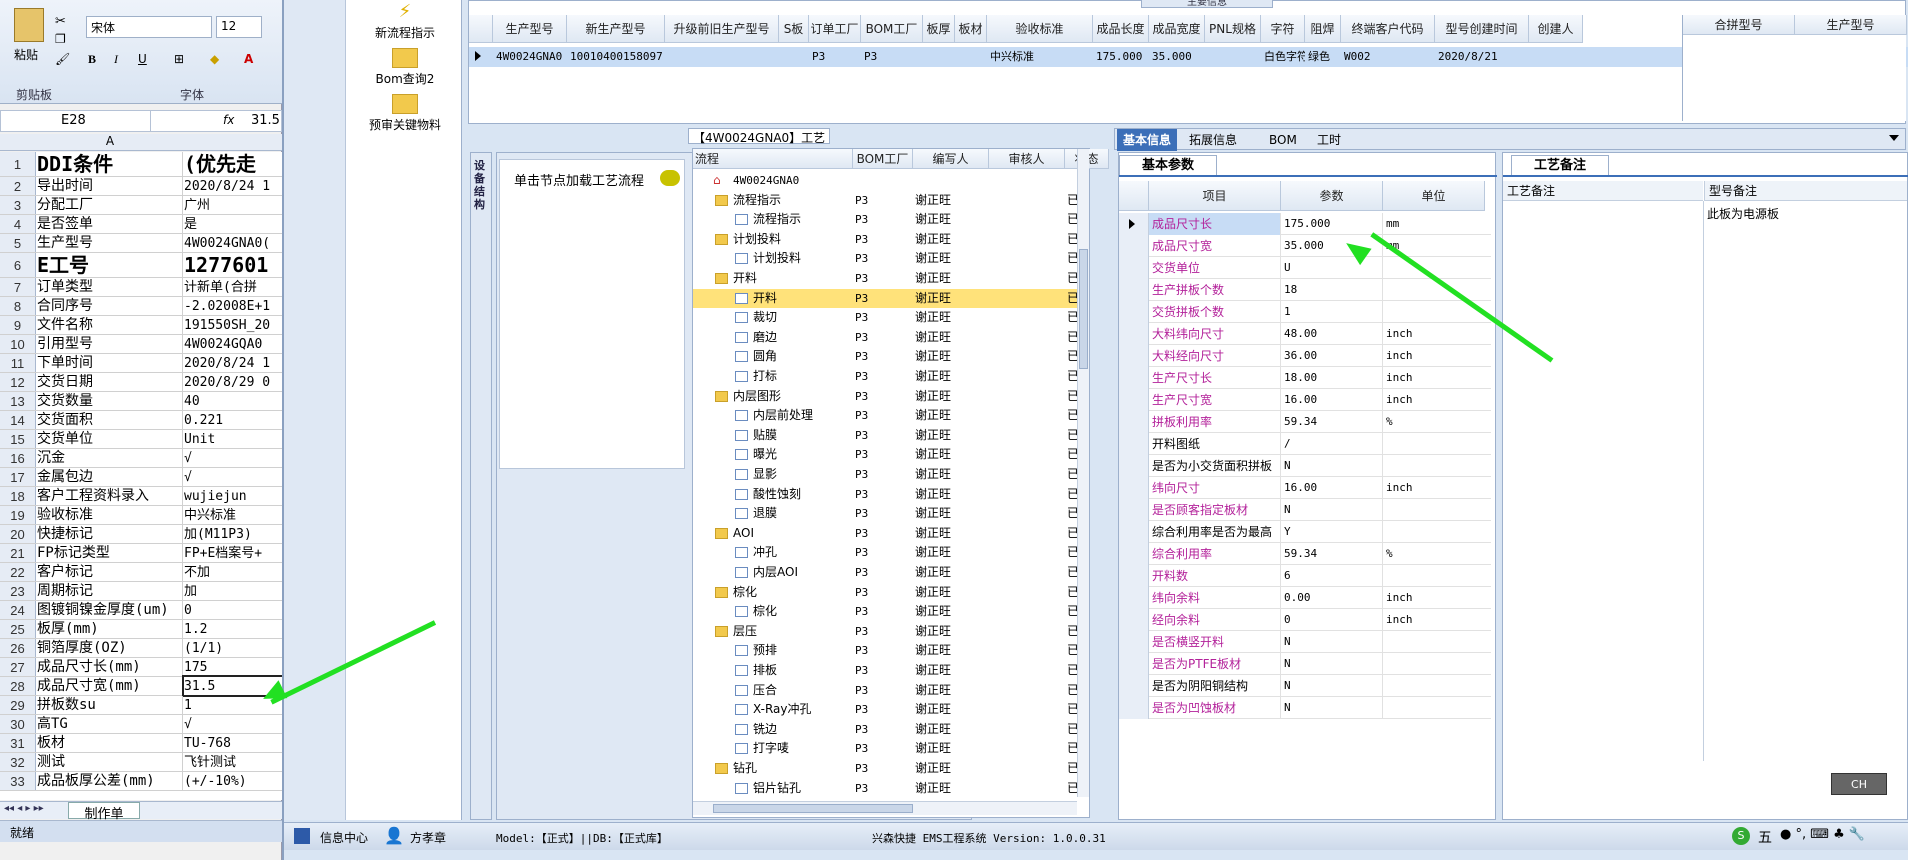 The height and width of the screenshot is (860, 1908). Describe the element at coordinates (141, 648) in the screenshot. I see `sheet-row: 26 铜箔厚度(OZ) (1/1)` at that location.